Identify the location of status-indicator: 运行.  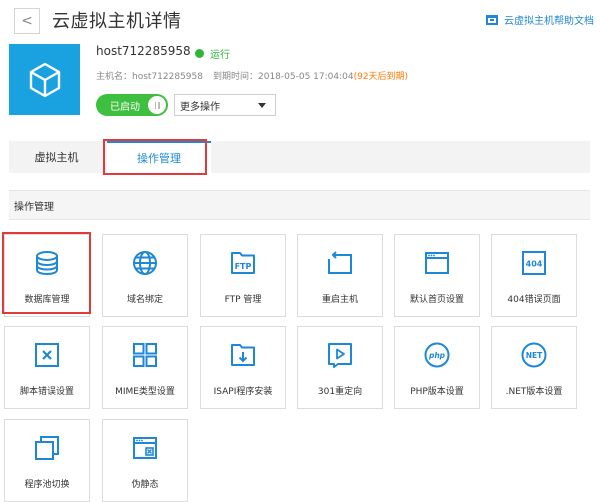
(212, 53).